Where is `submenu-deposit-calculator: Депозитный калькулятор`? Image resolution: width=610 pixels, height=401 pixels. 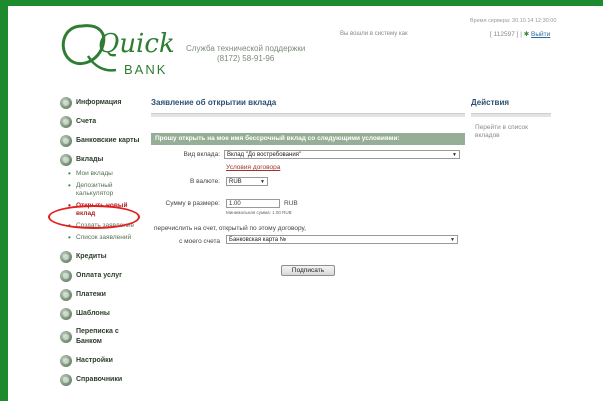
submenu-deposit-calculator: Депозитный калькулятор is located at coordinates (105, 190).